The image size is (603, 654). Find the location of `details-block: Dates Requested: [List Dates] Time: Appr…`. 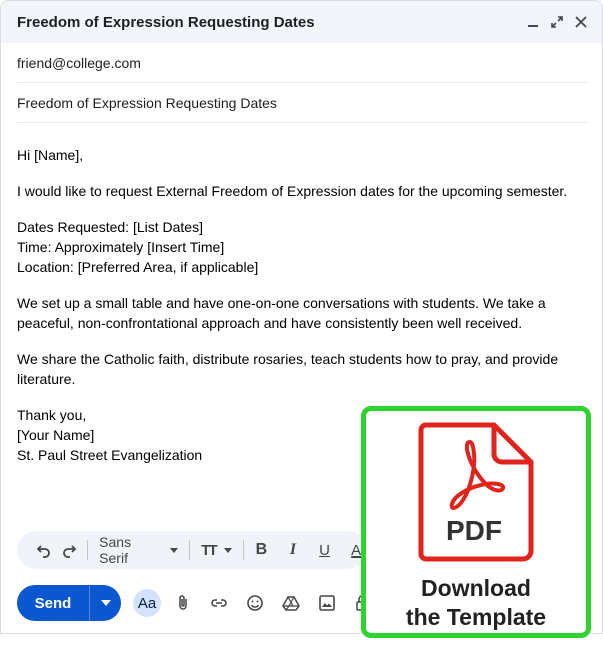

details-block: Dates Requested: [List Dates] Time: Appr… is located at coordinates (304, 247).